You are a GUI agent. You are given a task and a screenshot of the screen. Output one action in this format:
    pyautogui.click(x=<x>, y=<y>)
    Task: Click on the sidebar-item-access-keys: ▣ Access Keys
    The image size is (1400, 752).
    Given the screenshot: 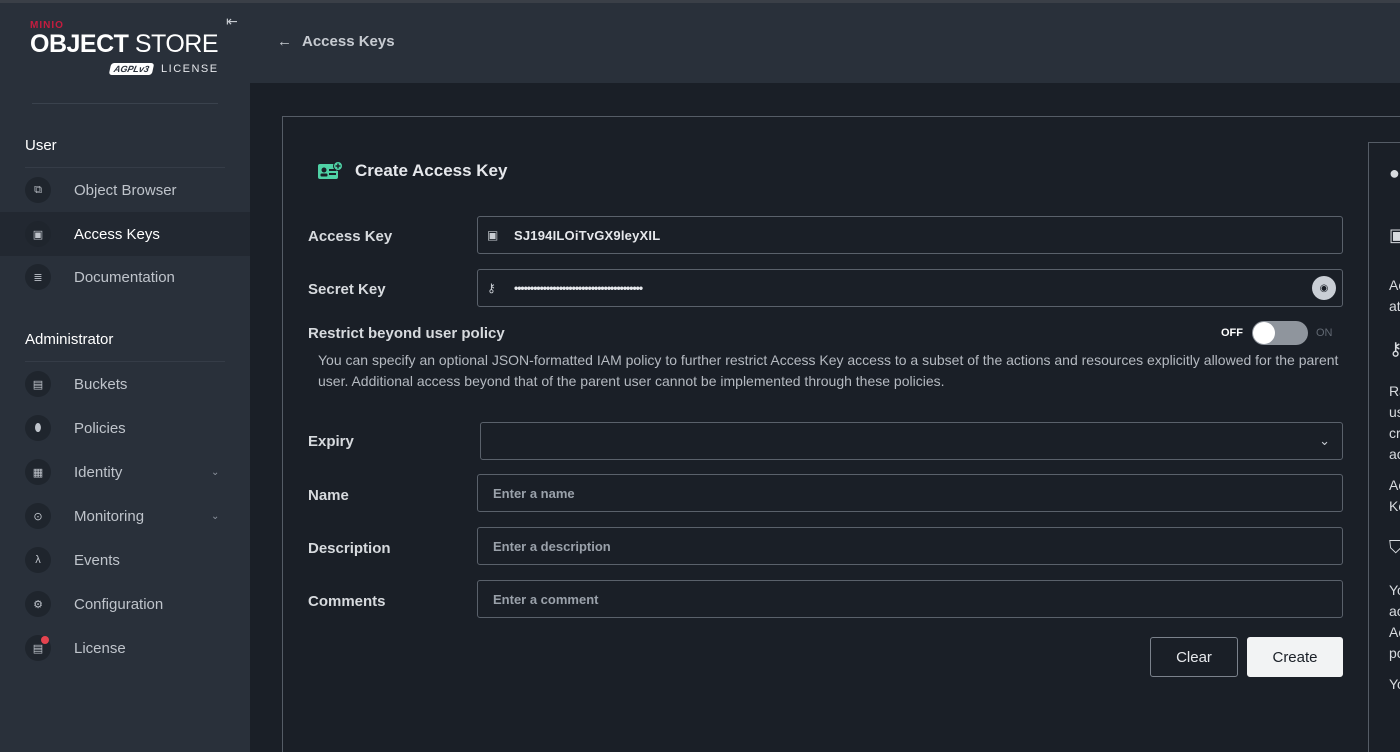 What is the action you would take?
    pyautogui.click(x=125, y=234)
    